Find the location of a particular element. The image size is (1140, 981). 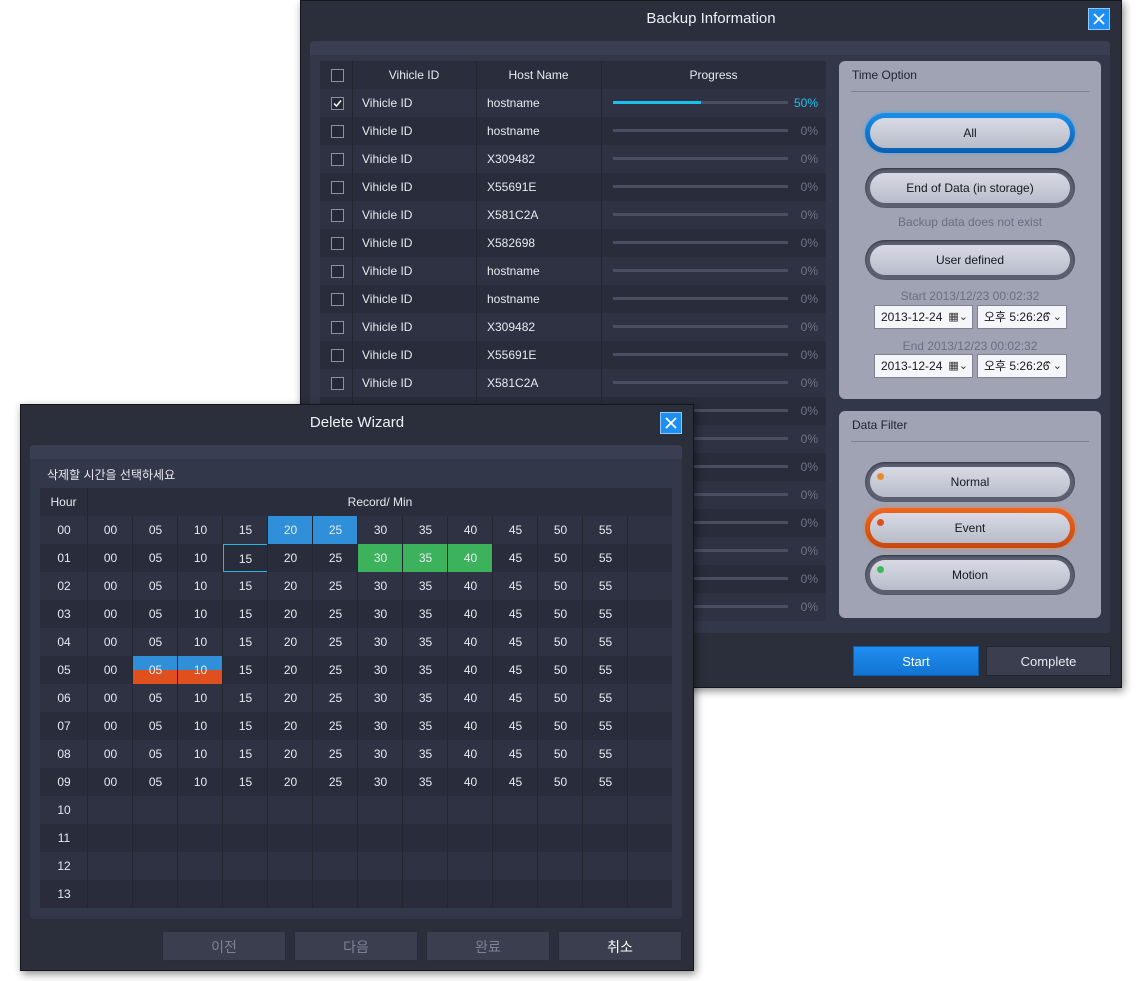

backup-close-button is located at coordinates (1099, 19).